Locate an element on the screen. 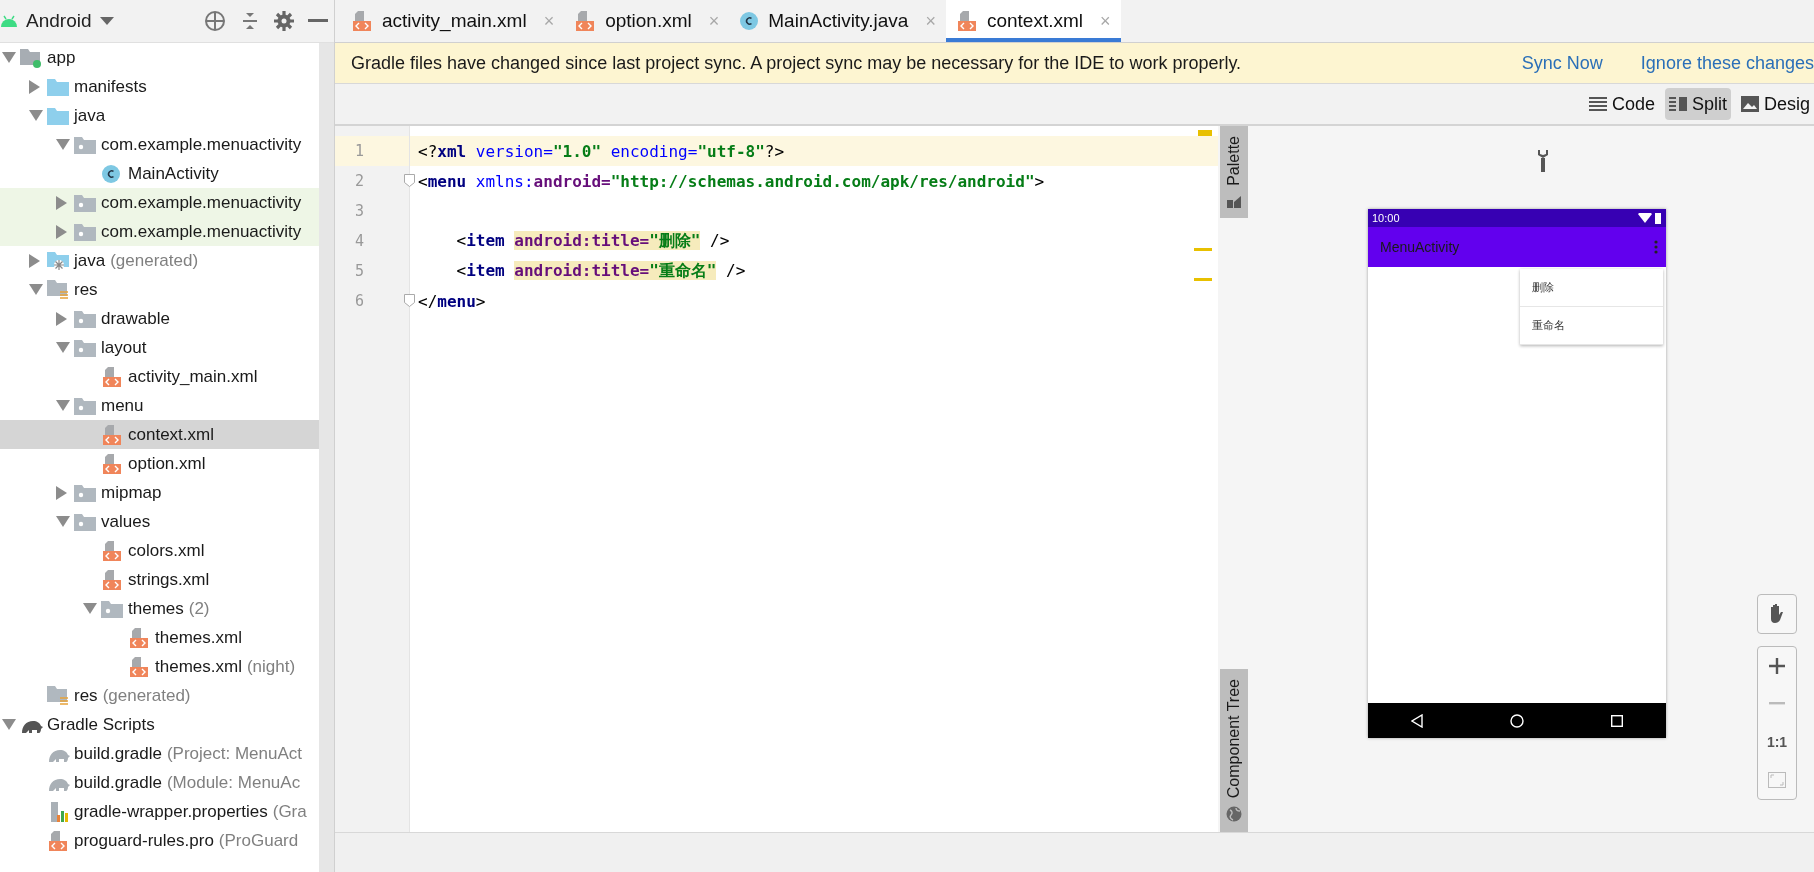  view-mode-label: Code is located at coordinates (1633, 104).